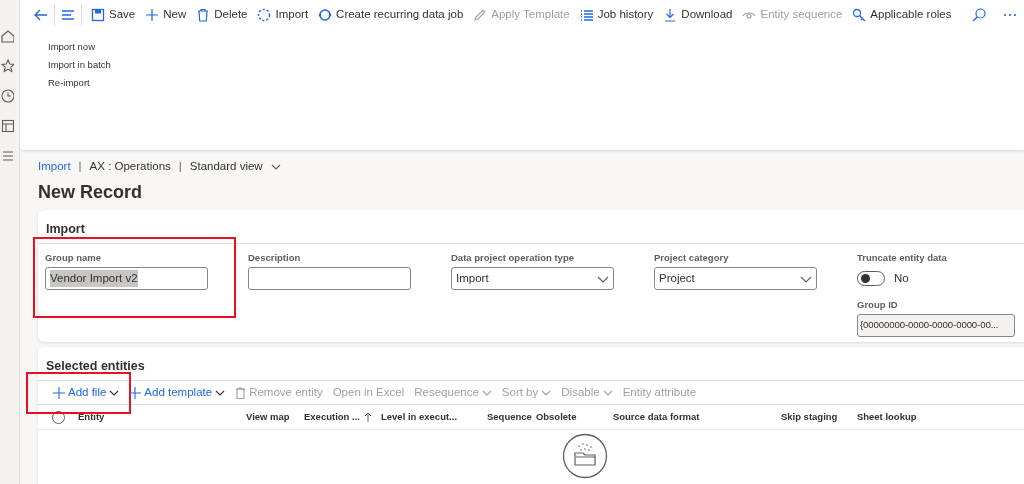  Describe the element at coordinates (698, 15) in the screenshot. I see `toolbar-button: Download` at that location.